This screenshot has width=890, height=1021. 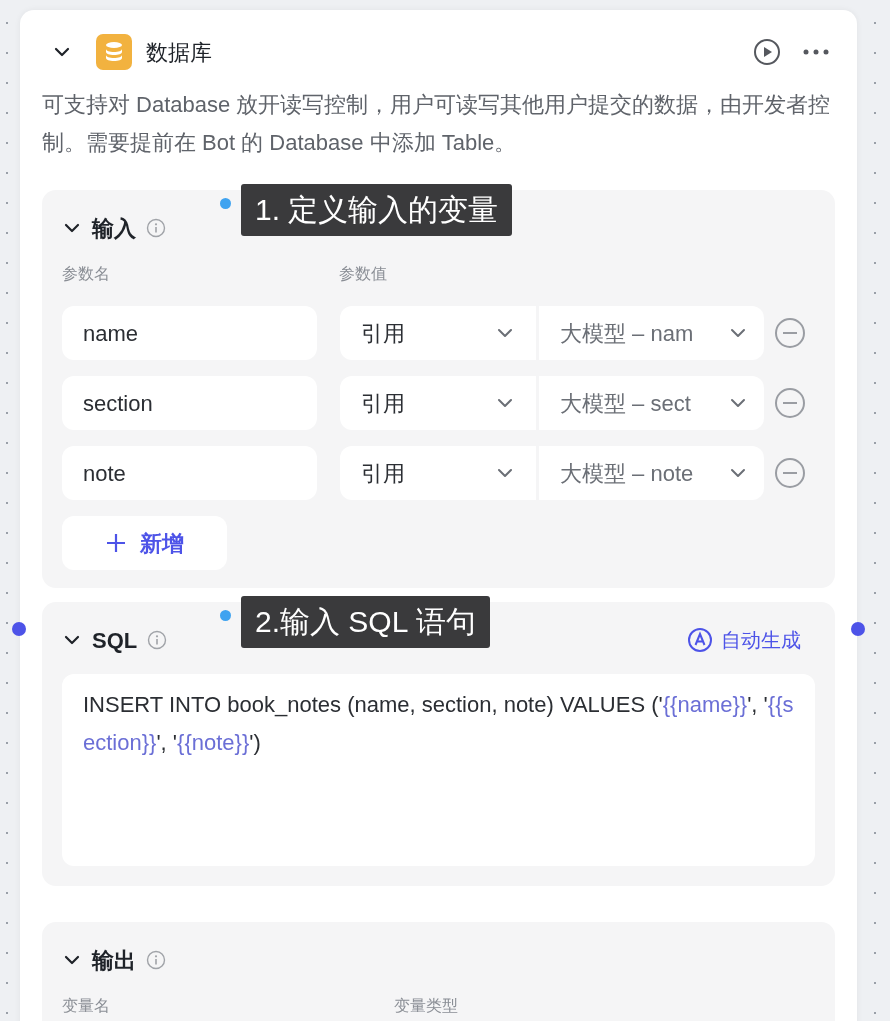 I want to click on value-select: 大模型 – note, so click(x=651, y=473).